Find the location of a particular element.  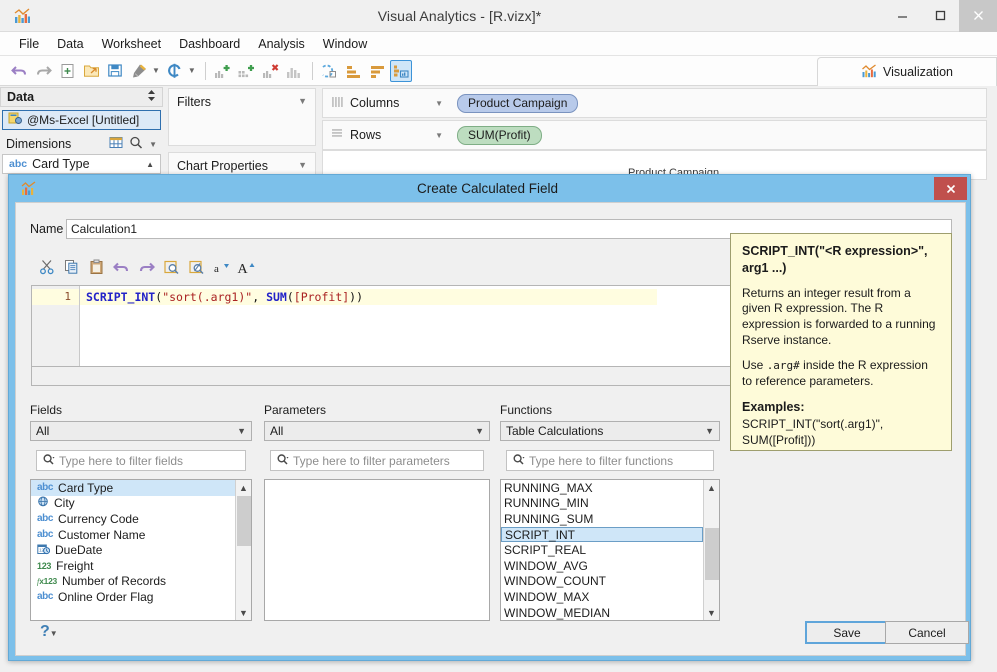

swap-axis-icon is located at coordinates (329, 71).